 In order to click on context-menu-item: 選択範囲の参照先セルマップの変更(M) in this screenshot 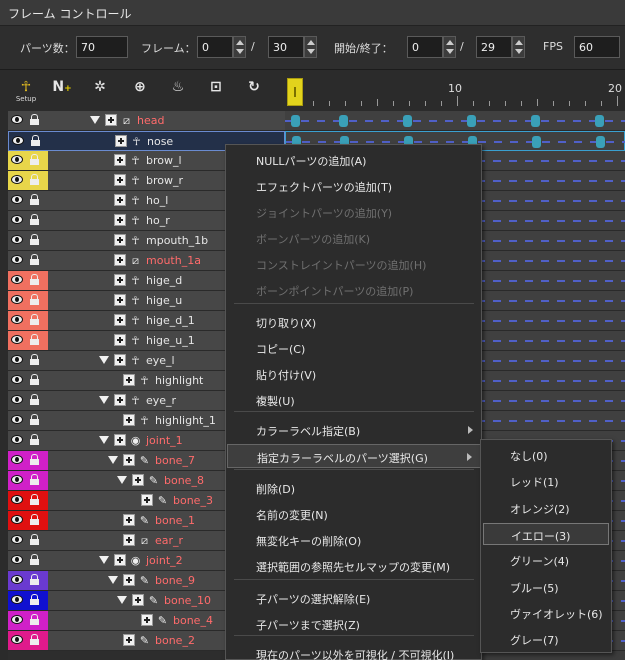, I will do `click(354, 566)`.